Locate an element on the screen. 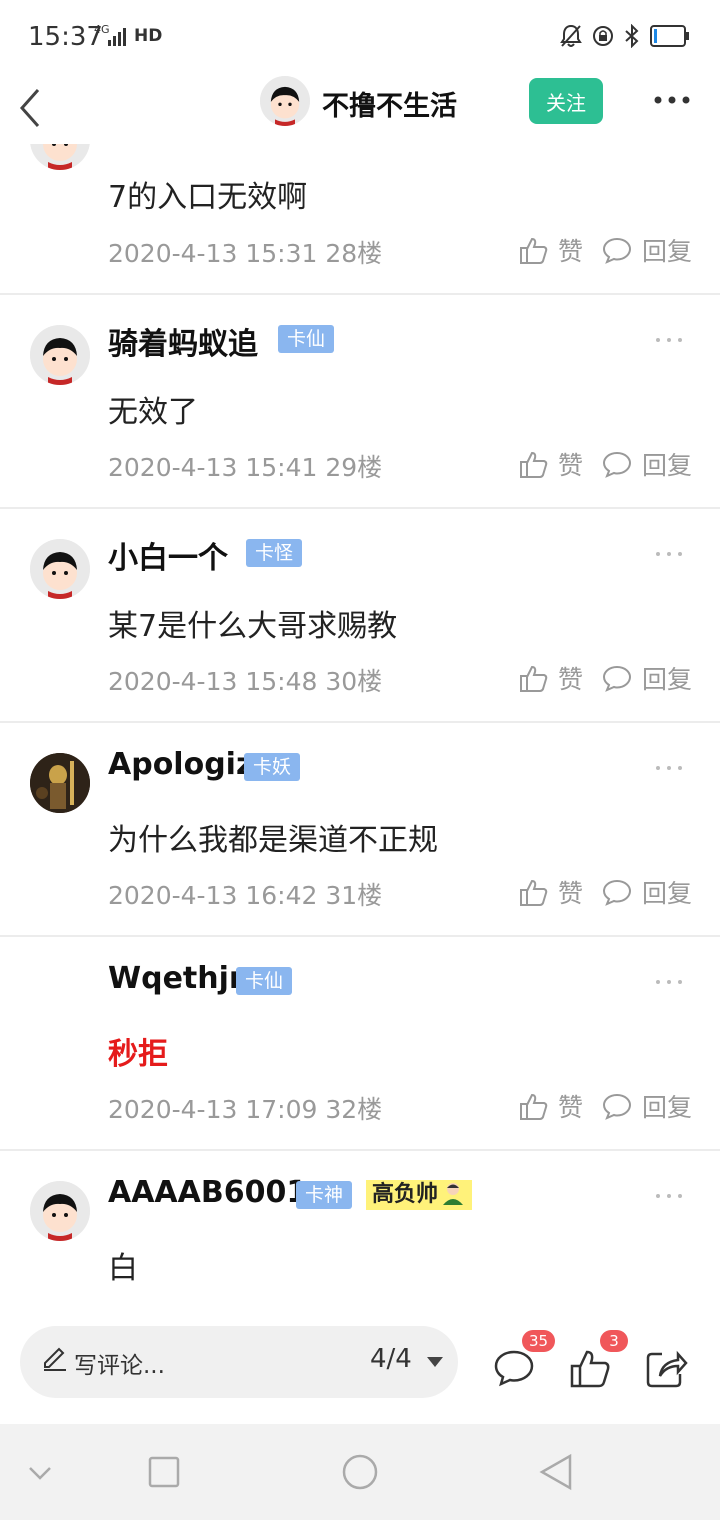 The height and width of the screenshot is (1520, 720). comment-item: AAAAB6001 卡神 高负帅 白 is located at coordinates (360, 1227).